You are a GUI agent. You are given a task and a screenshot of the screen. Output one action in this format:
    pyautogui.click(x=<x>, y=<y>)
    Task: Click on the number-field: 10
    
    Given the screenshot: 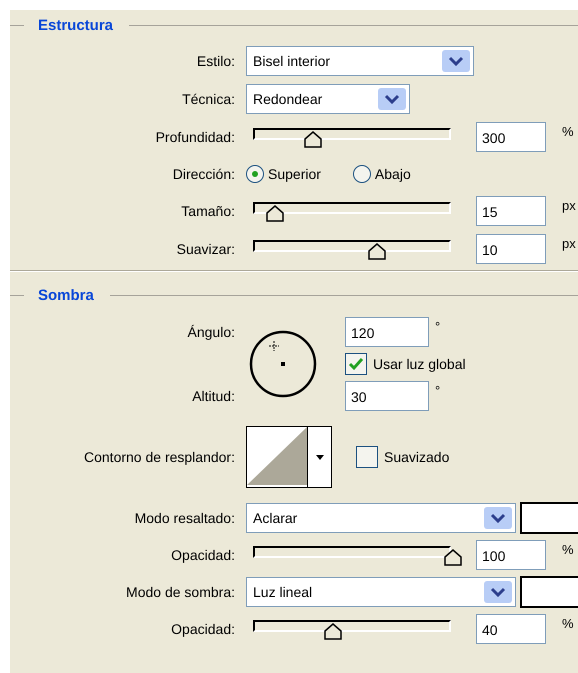 What is the action you would take?
    pyautogui.click(x=511, y=249)
    